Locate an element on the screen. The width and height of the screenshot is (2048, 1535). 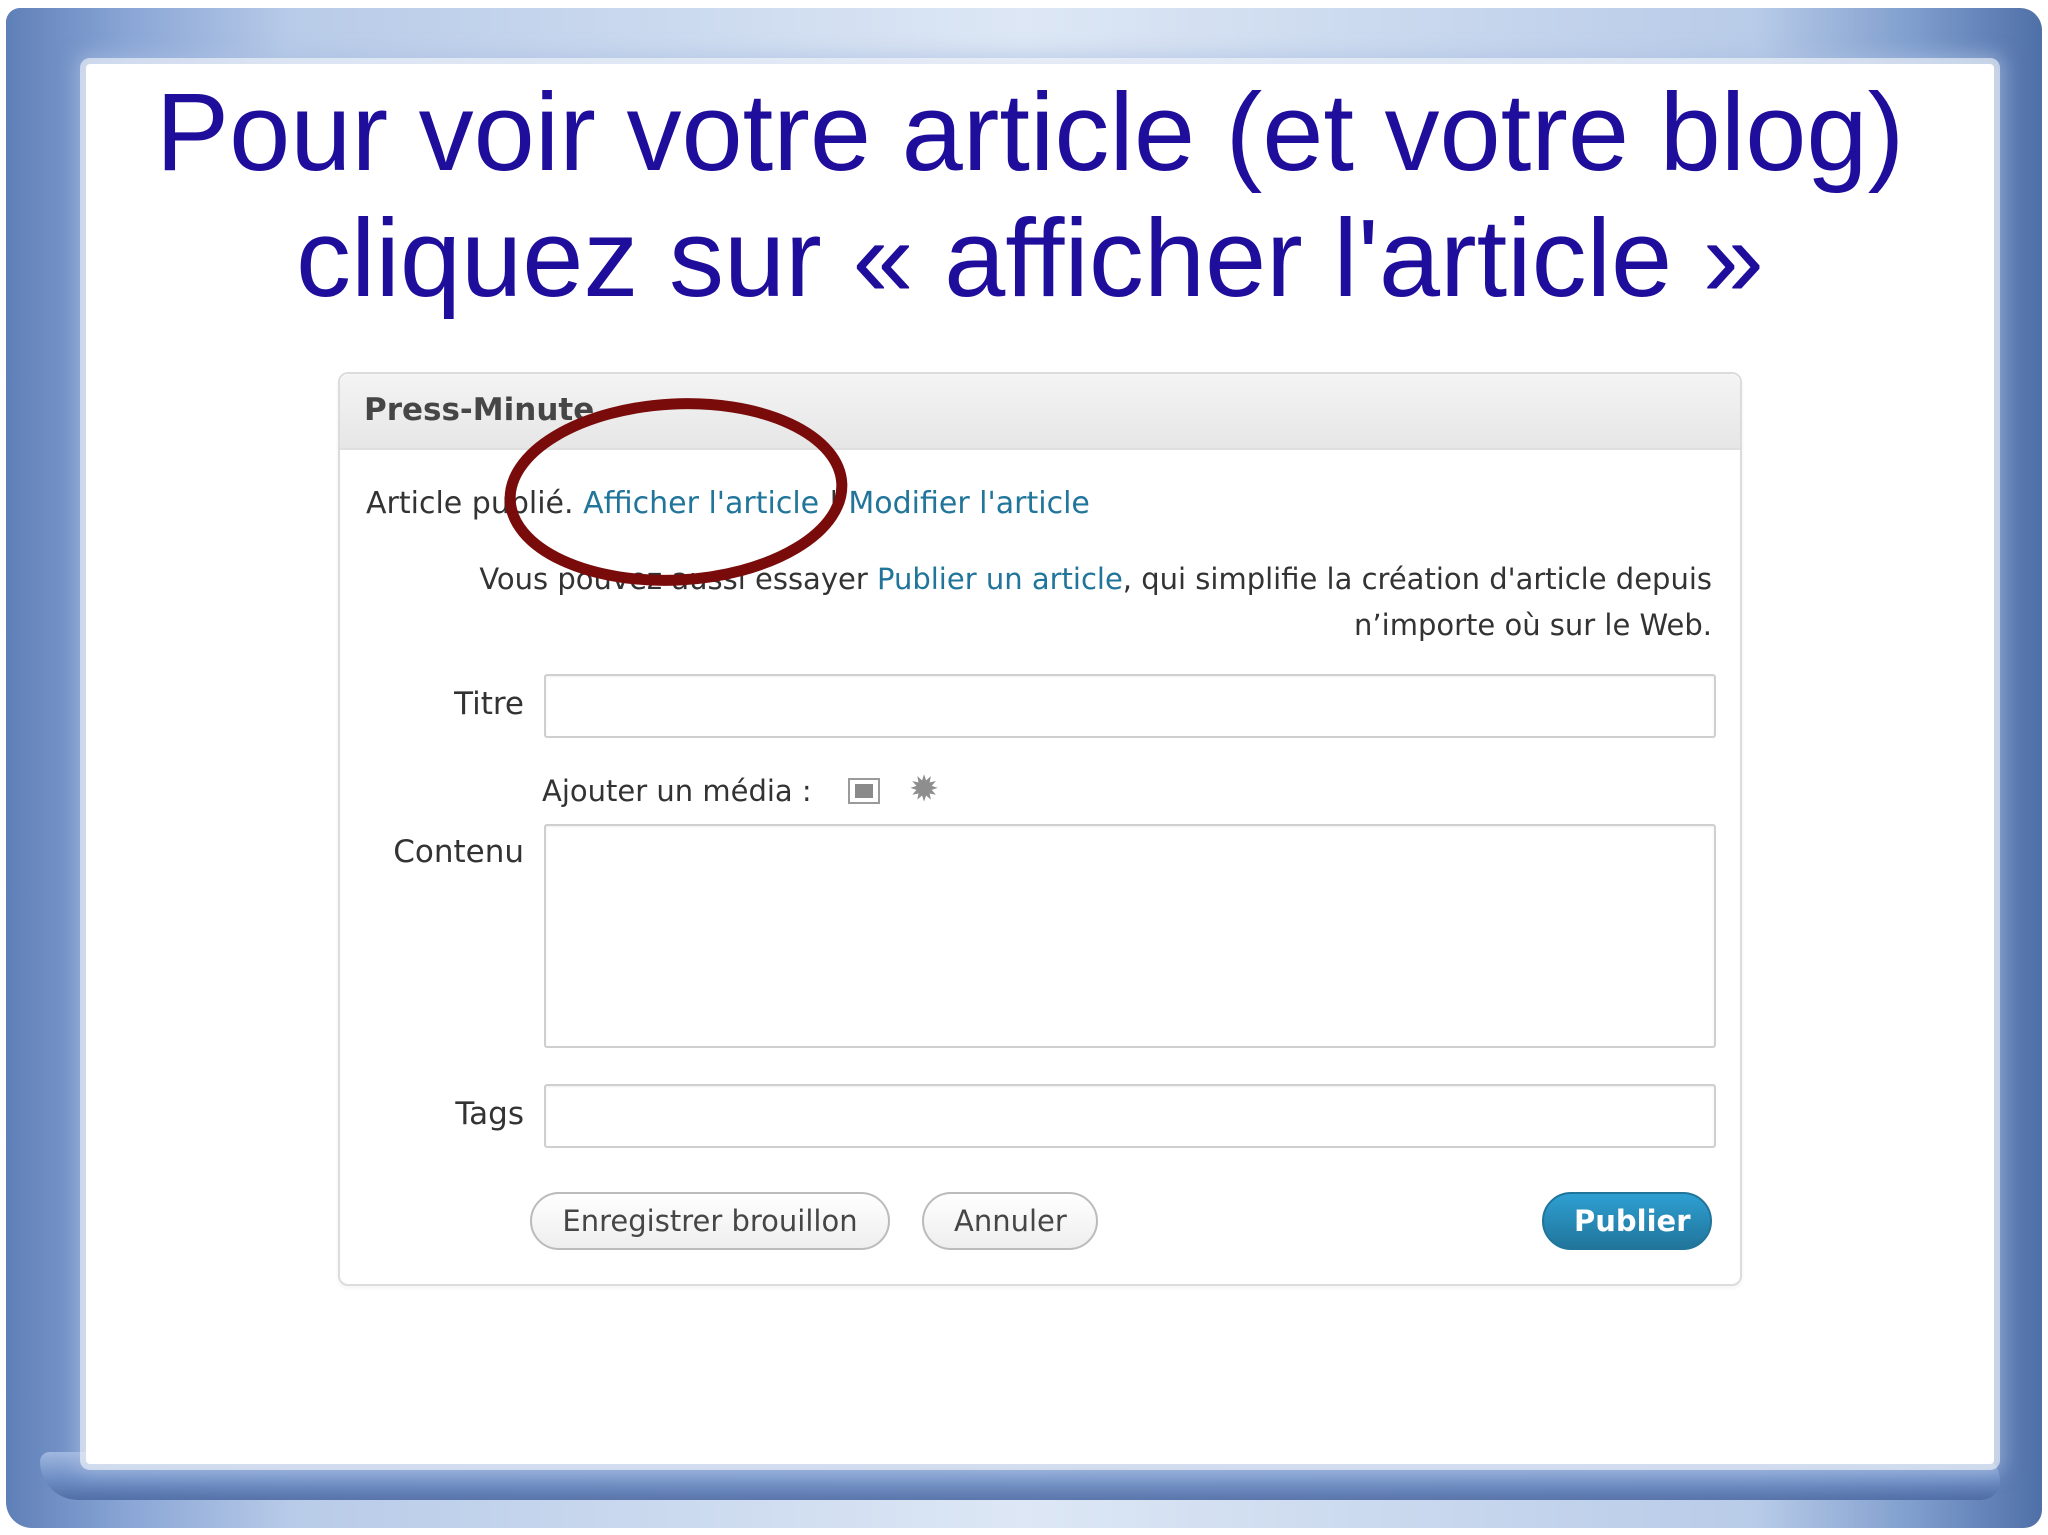
gear-icon: ✹ is located at coordinates (924, 790).